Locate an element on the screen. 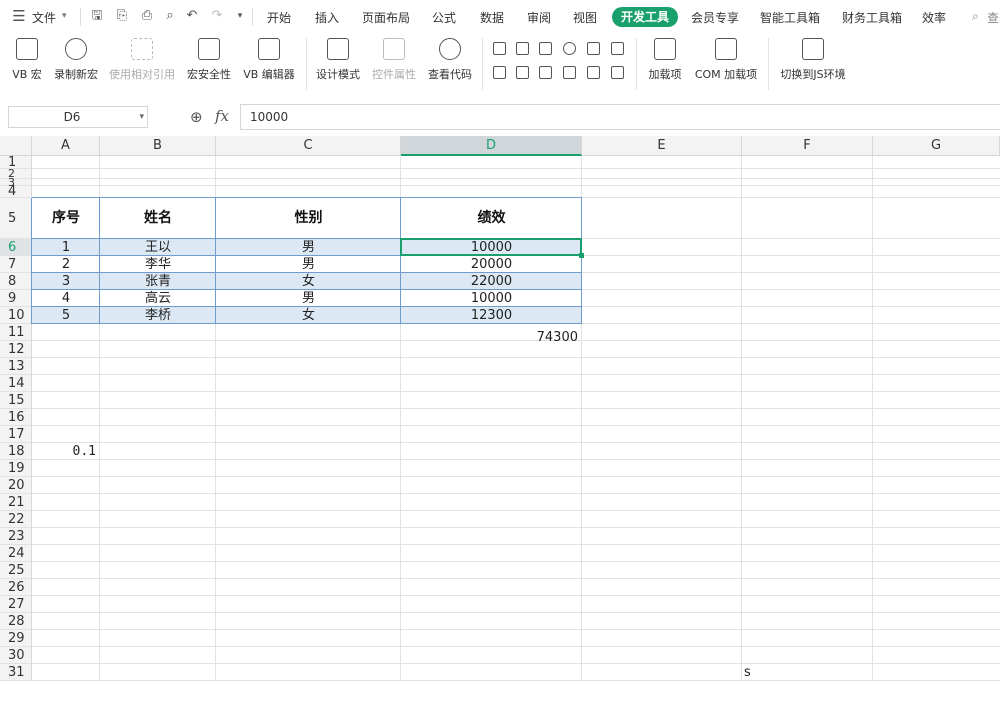 The width and height of the screenshot is (1000, 701). fill-handle is located at coordinates (581, 255).